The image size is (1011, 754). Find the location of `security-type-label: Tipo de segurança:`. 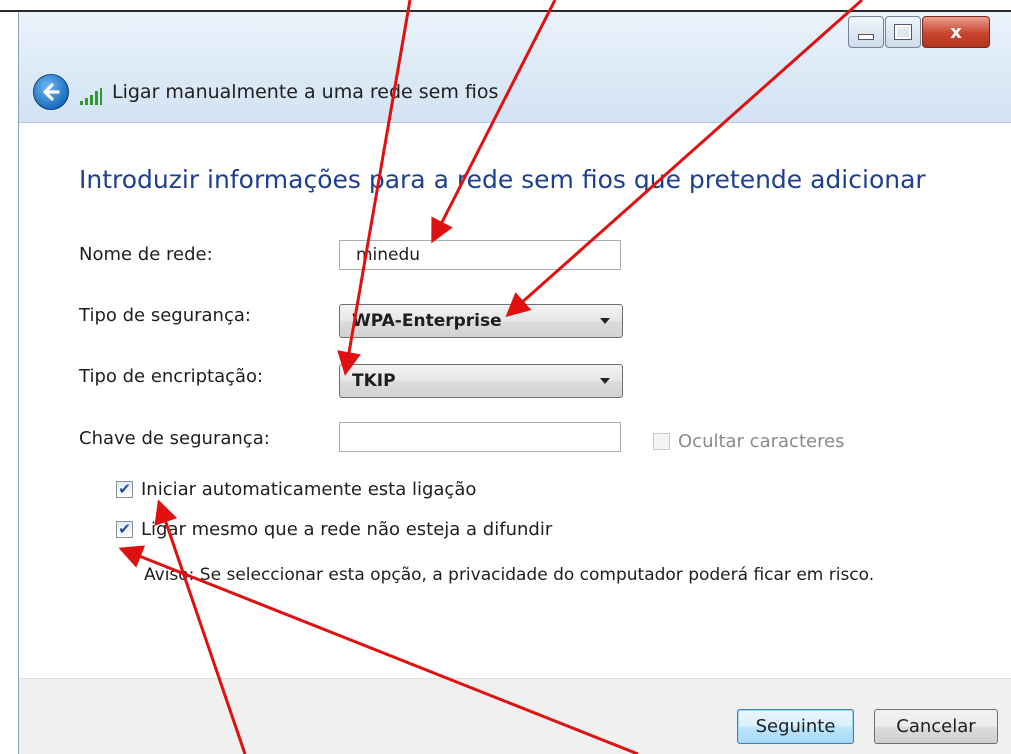

security-type-label: Tipo de segurança: is located at coordinates (165, 315).